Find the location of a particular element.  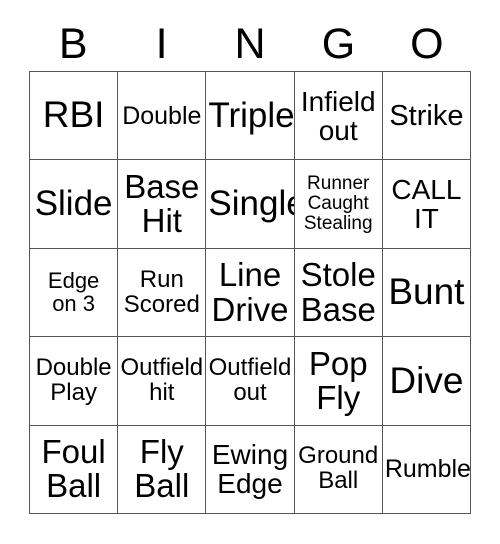

bingo-cell-label: Line Drive is located at coordinates (250, 292).